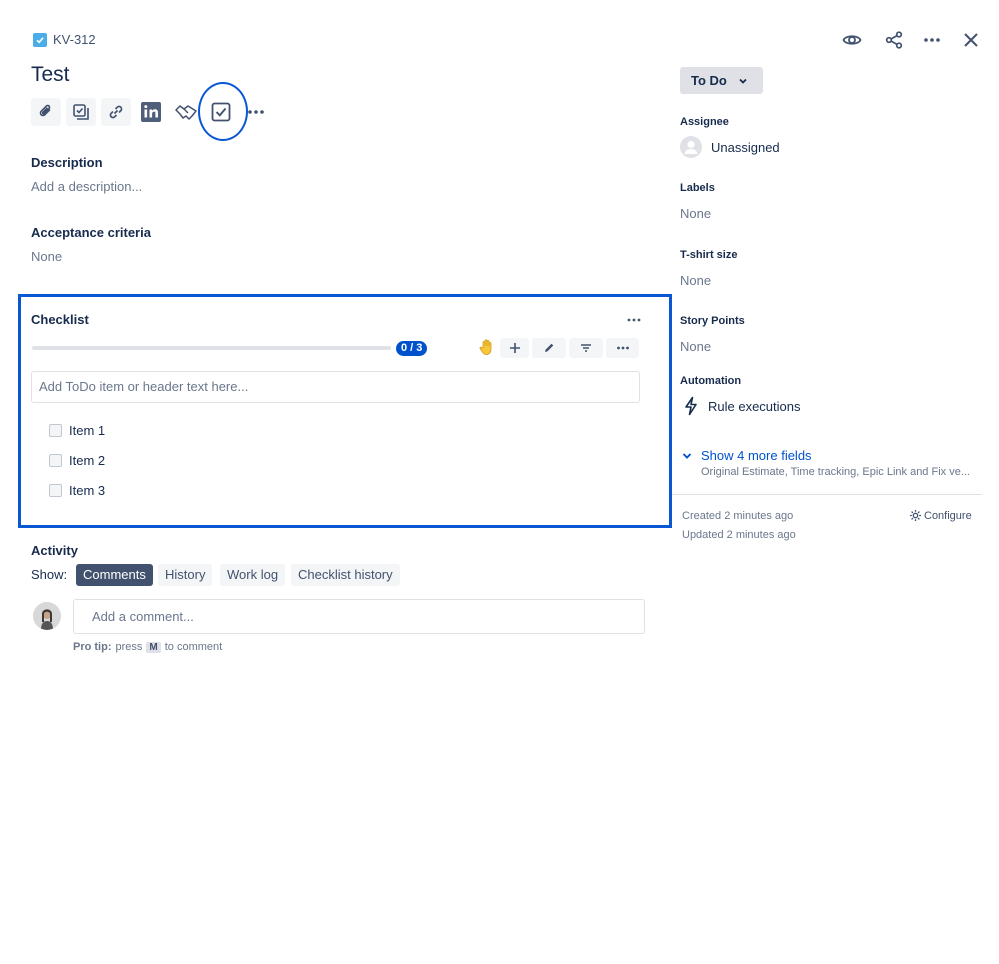  I want to click on lightning-icon, so click(691, 406).